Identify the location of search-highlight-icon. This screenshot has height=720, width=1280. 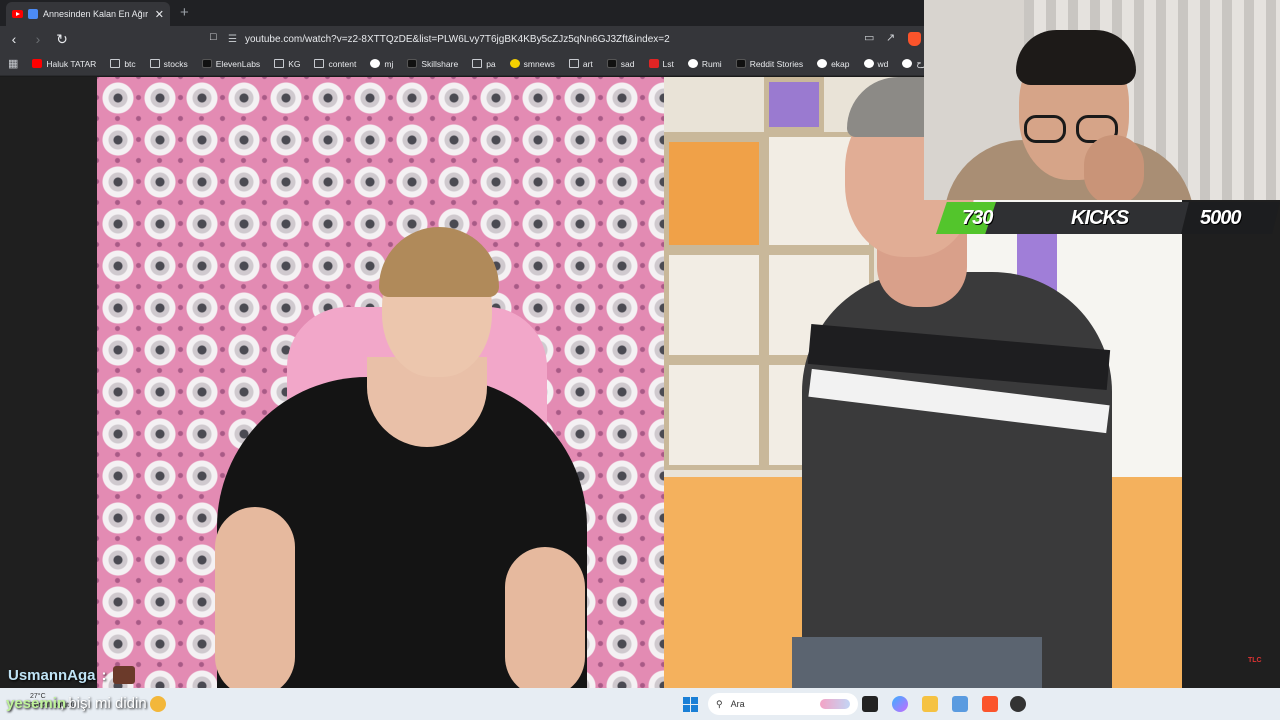
(835, 704).